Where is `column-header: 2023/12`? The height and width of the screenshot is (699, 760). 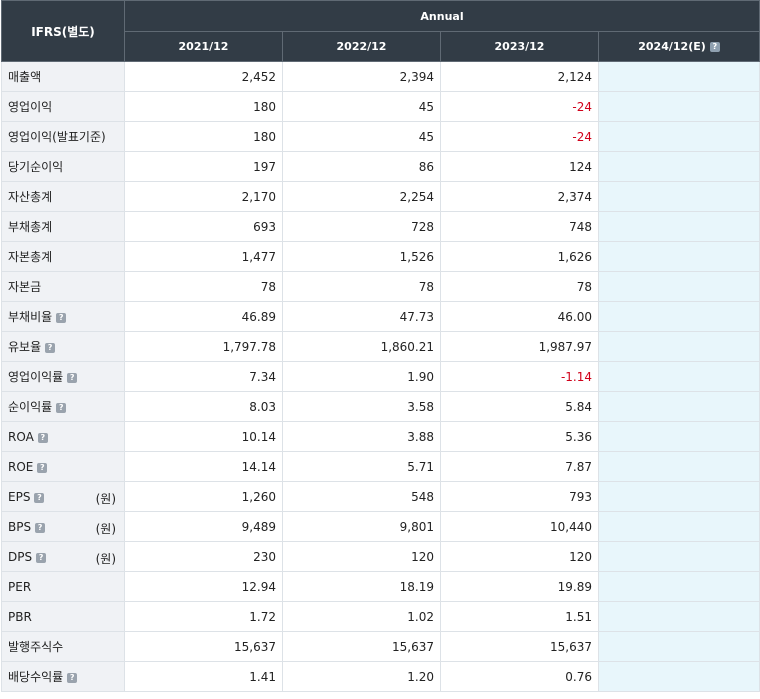
column-header: 2023/12 is located at coordinates (519, 46).